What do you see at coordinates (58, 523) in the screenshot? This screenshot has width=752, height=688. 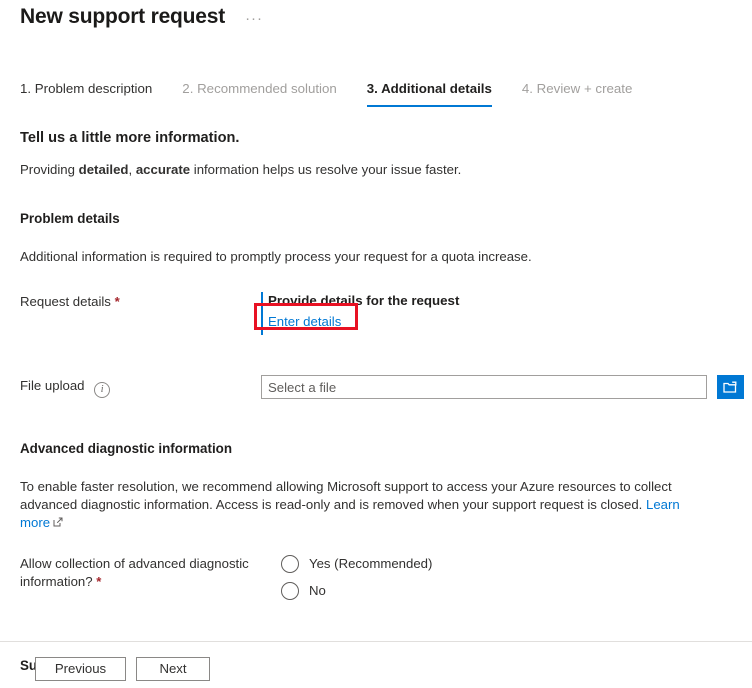 I see `external-link-icon` at bounding box center [58, 523].